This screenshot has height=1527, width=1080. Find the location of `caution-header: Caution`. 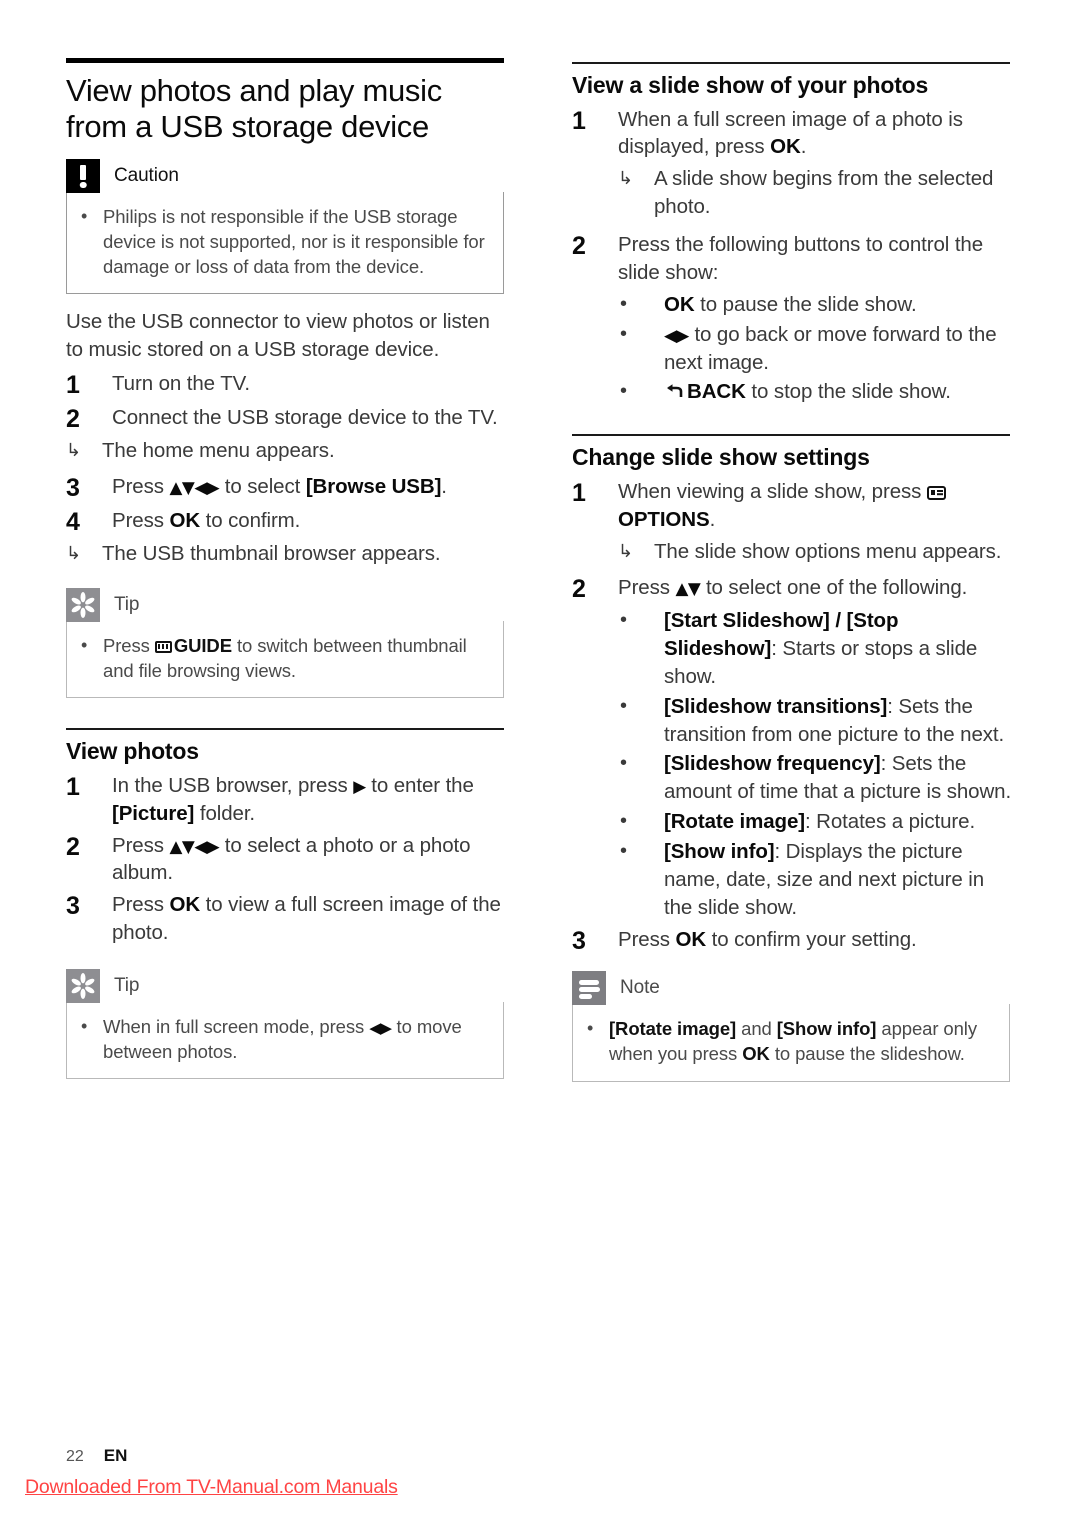

caution-header: Caution is located at coordinates (285, 175).